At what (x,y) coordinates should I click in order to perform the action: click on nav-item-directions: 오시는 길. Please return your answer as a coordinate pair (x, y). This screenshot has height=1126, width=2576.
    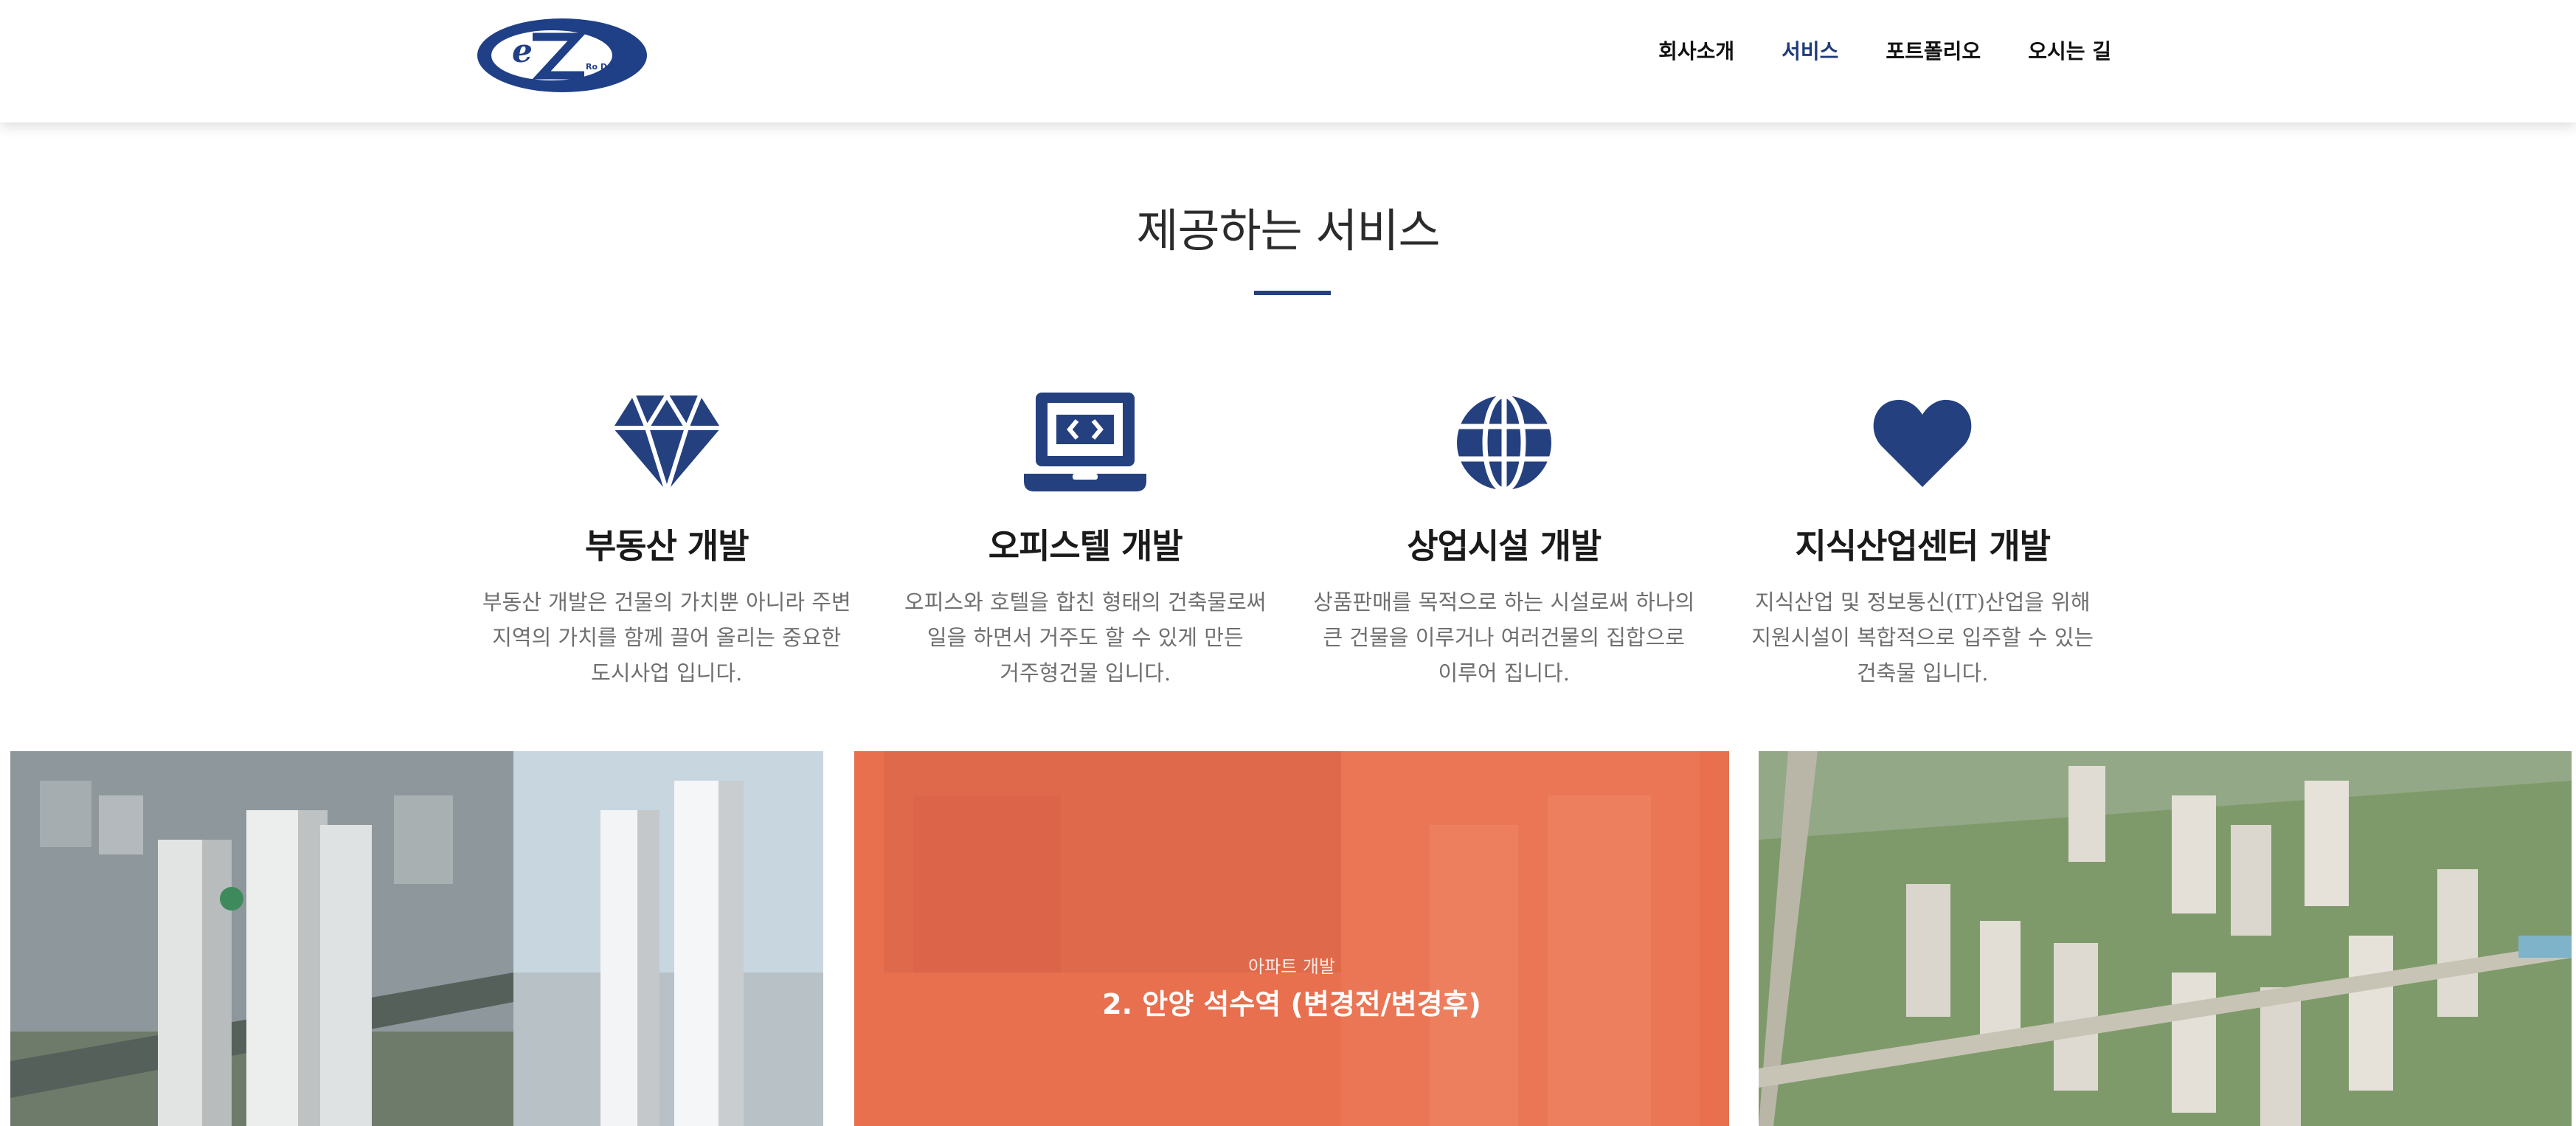
    Looking at the image, I should click on (2069, 52).